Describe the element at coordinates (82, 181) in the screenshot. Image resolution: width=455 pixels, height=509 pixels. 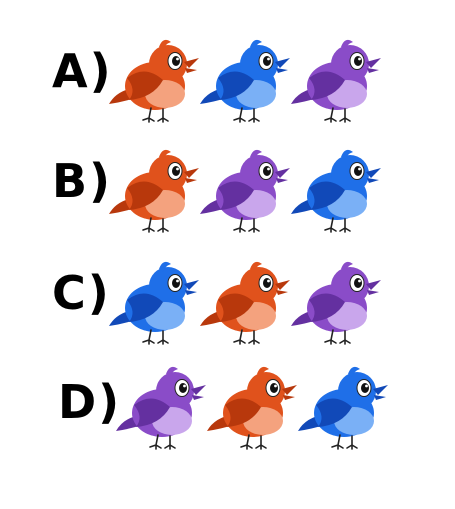
I see `option-b-label: B)` at that location.